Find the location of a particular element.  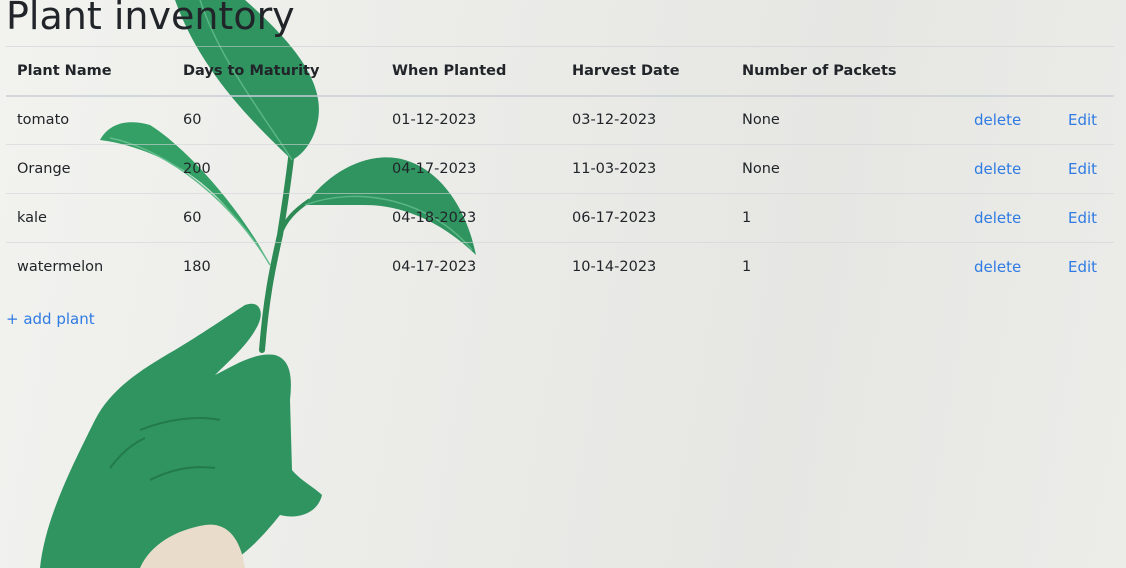

header-number-of-packets: Number of Packets is located at coordinates (847, 71).